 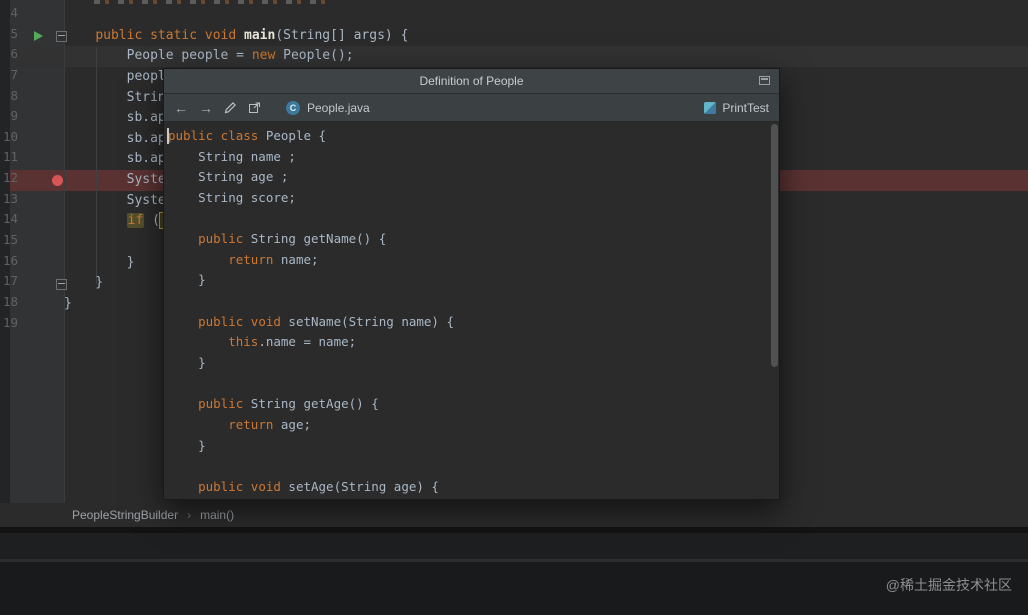 I want to click on line-number: 16, so click(x=10, y=260).